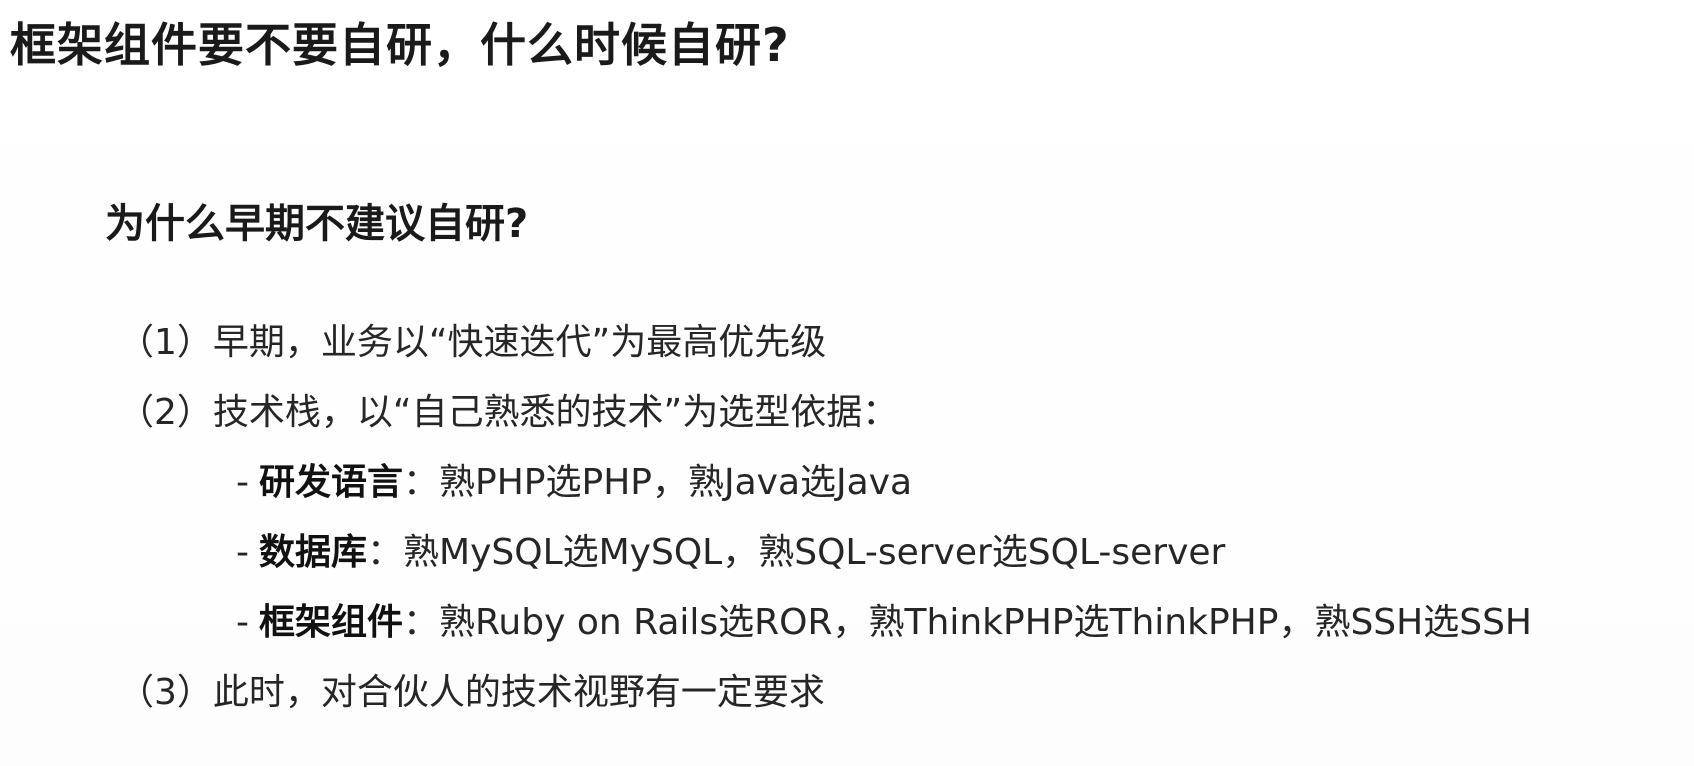  I want to click on sub-item-key: 研发语言, so click(331, 482).